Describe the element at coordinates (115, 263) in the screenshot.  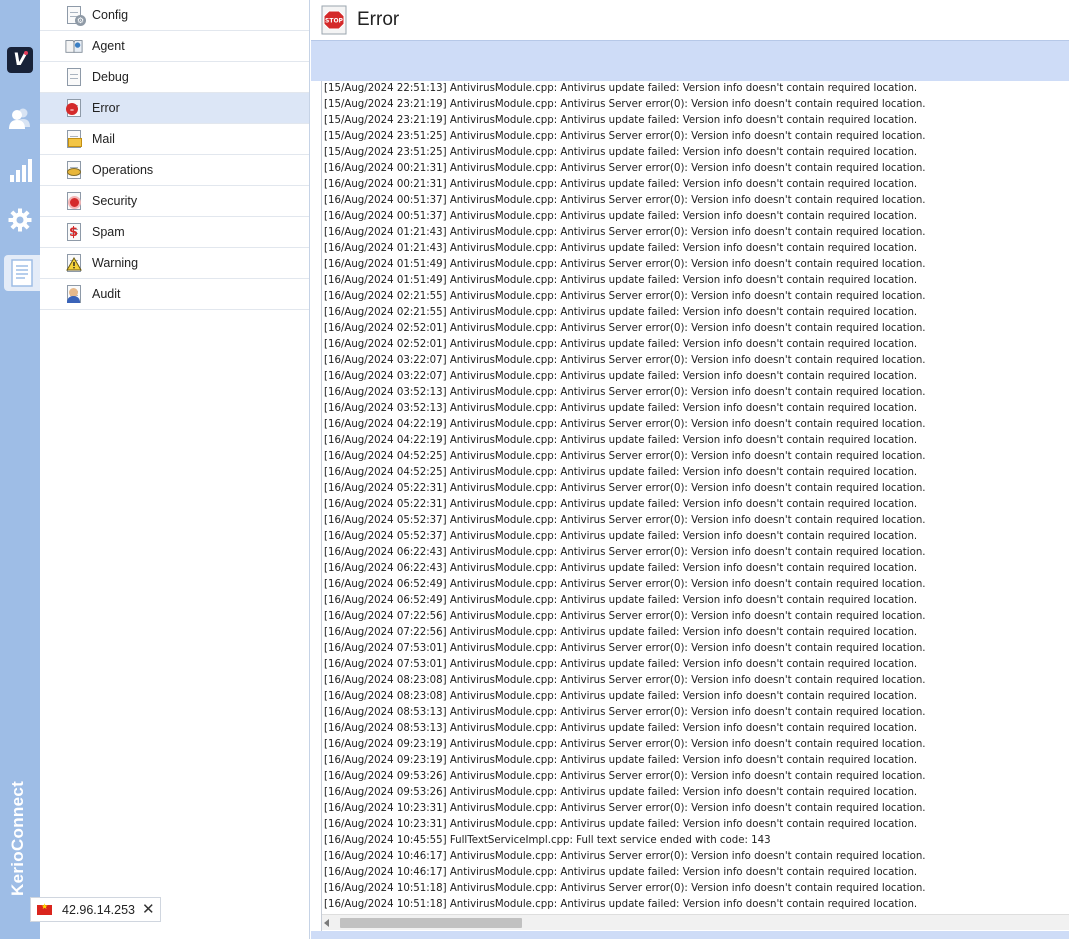
I see `log-item-label: Warning` at that location.